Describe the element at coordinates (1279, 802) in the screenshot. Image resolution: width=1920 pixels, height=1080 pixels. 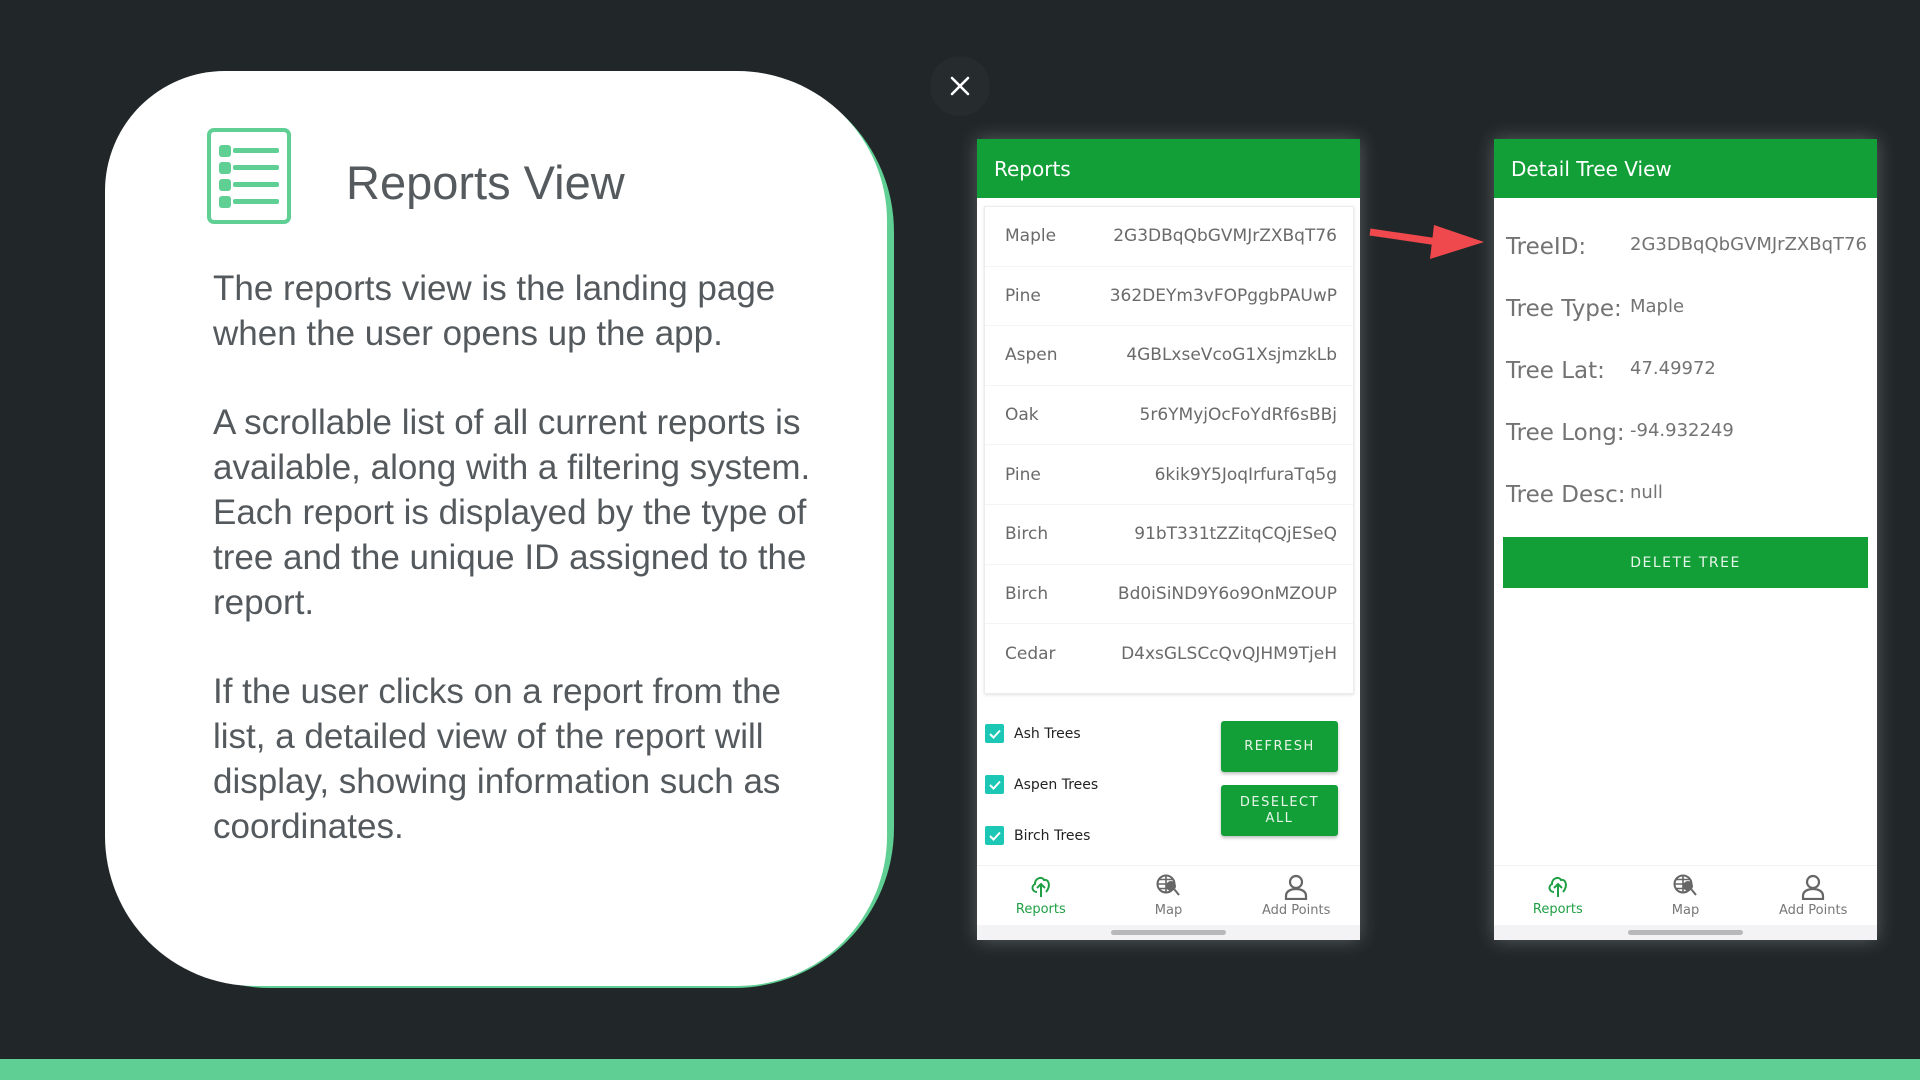
I see `button-label: DESELECT` at that location.